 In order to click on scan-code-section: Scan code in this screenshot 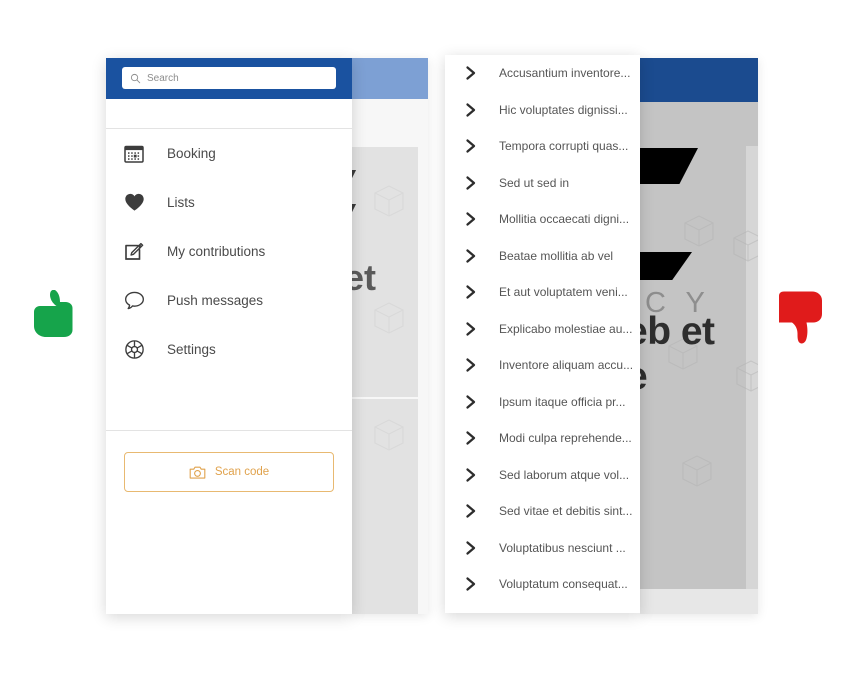, I will do `click(229, 461)`.